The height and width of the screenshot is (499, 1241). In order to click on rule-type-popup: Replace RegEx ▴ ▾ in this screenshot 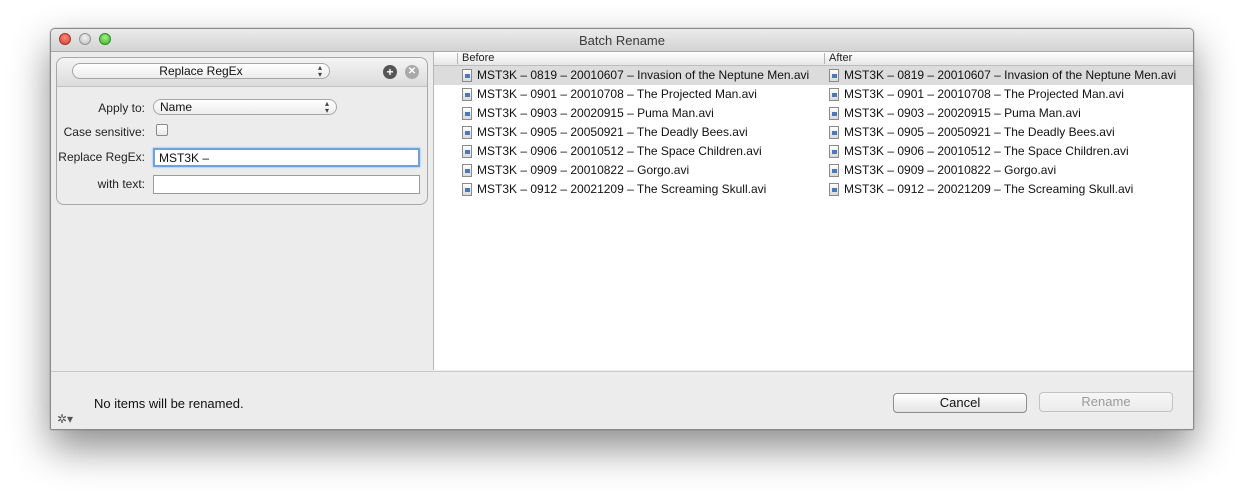, I will do `click(201, 71)`.